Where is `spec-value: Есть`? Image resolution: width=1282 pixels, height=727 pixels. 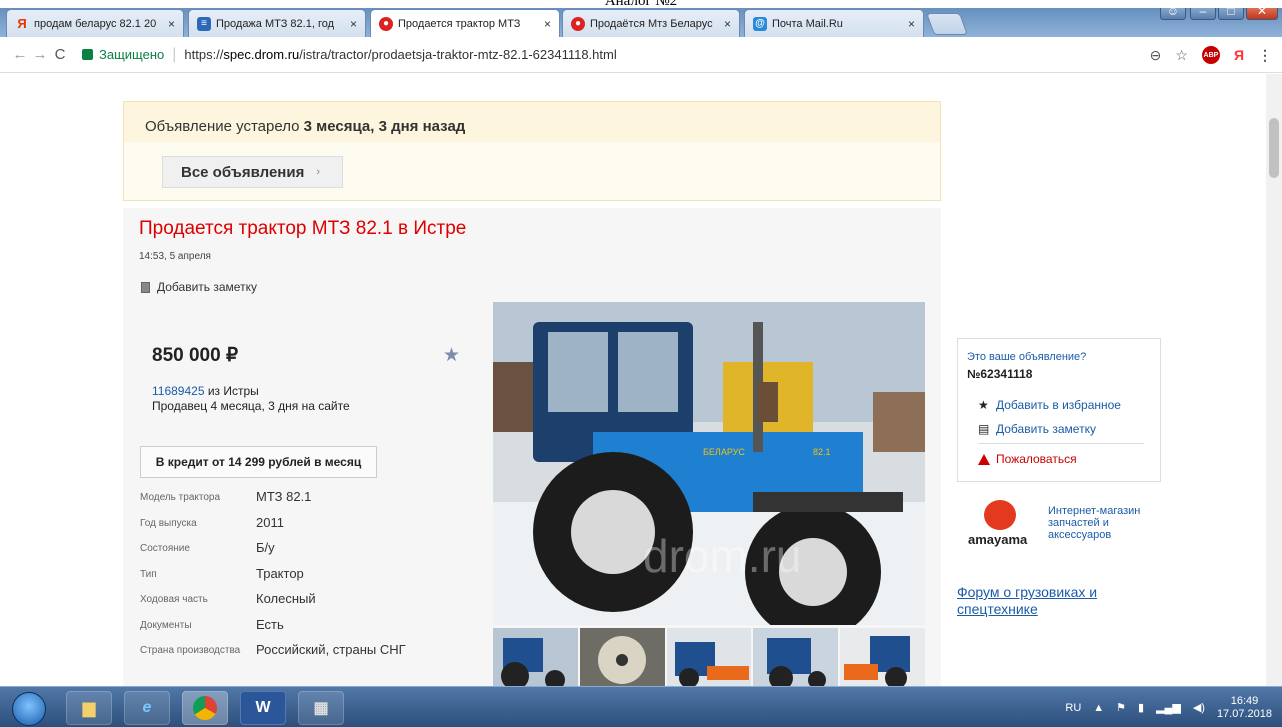 spec-value: Есть is located at coordinates (270, 624).